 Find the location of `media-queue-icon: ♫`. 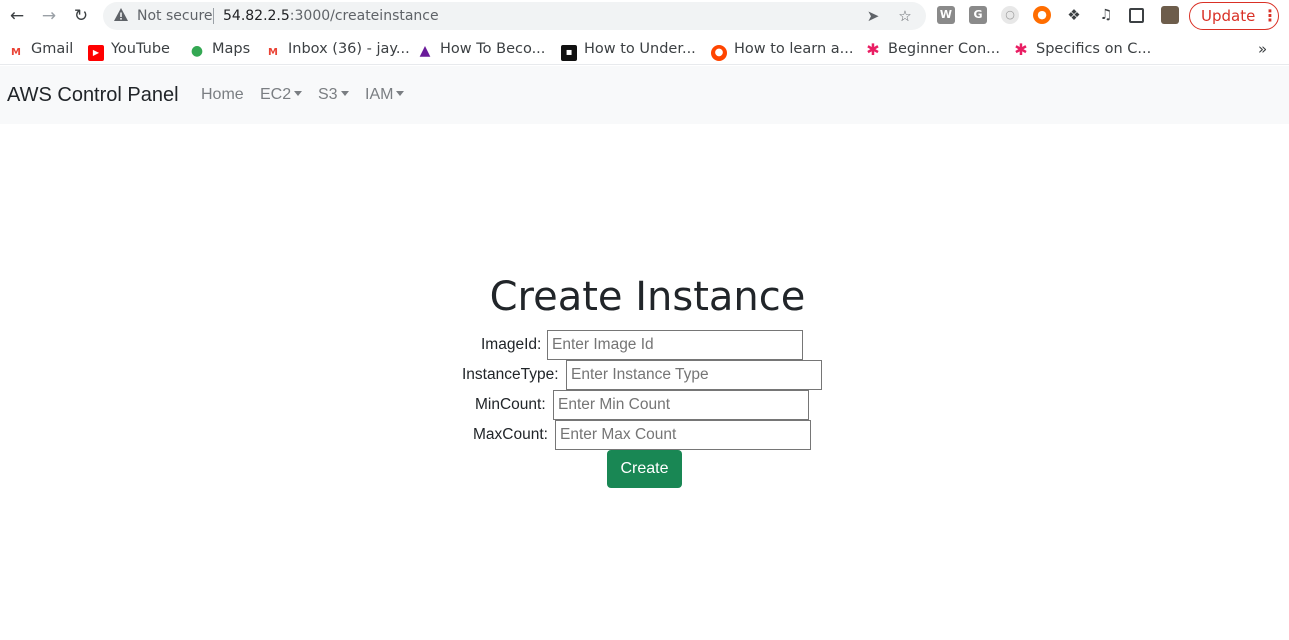

media-queue-icon: ♫ is located at coordinates (1106, 15).